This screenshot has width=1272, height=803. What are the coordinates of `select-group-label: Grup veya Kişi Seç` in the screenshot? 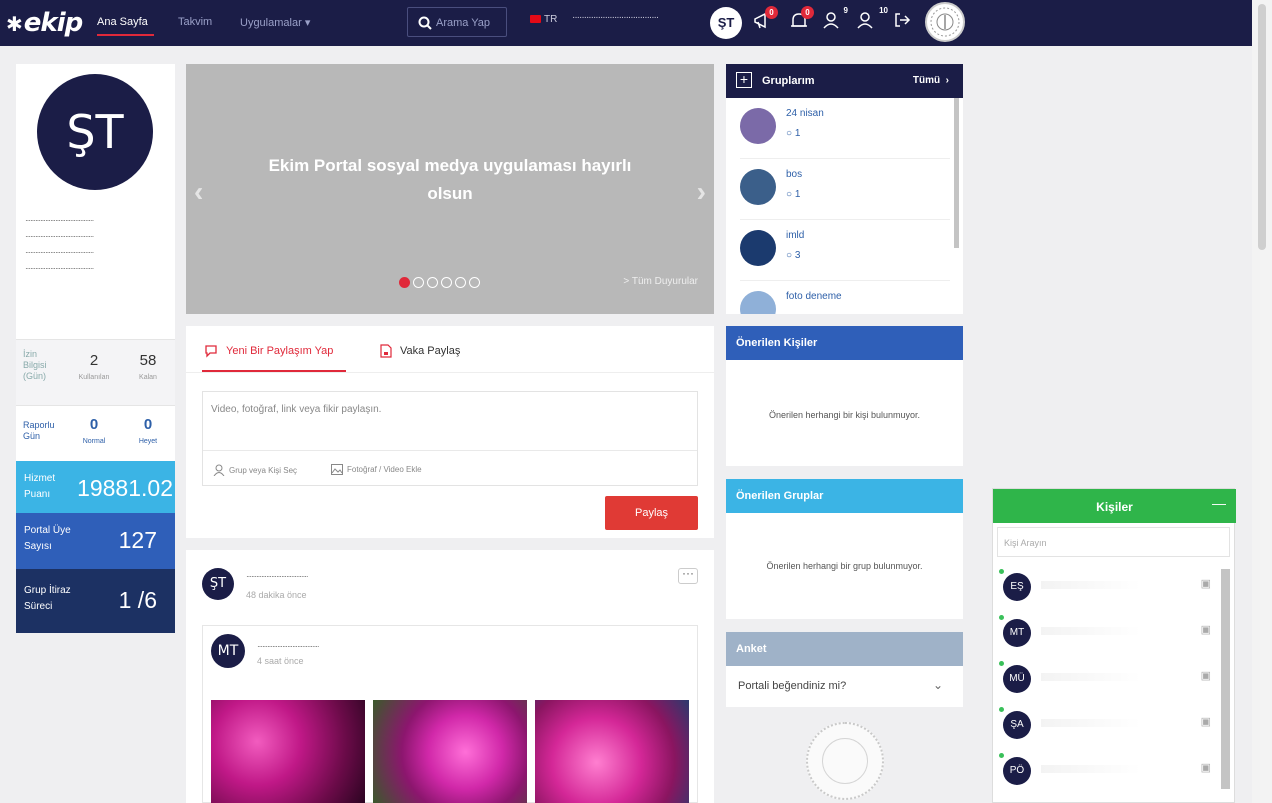 It's located at (263, 470).